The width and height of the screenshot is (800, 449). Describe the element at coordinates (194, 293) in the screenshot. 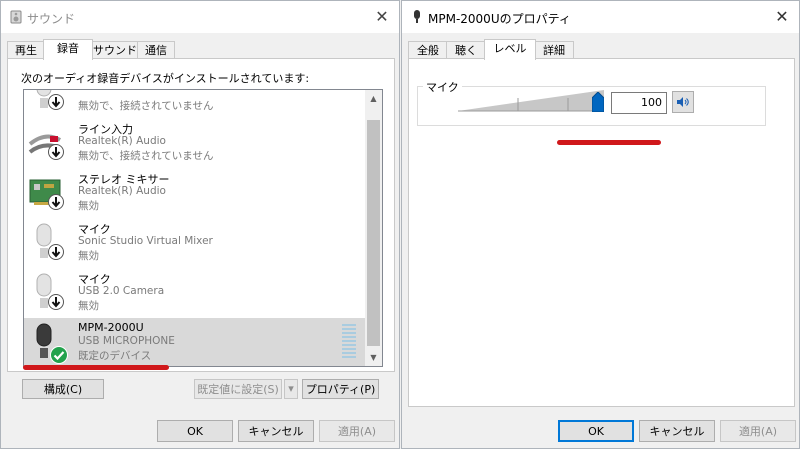

I see `list-item: マイク USB 2.0 Camera 無効` at that location.